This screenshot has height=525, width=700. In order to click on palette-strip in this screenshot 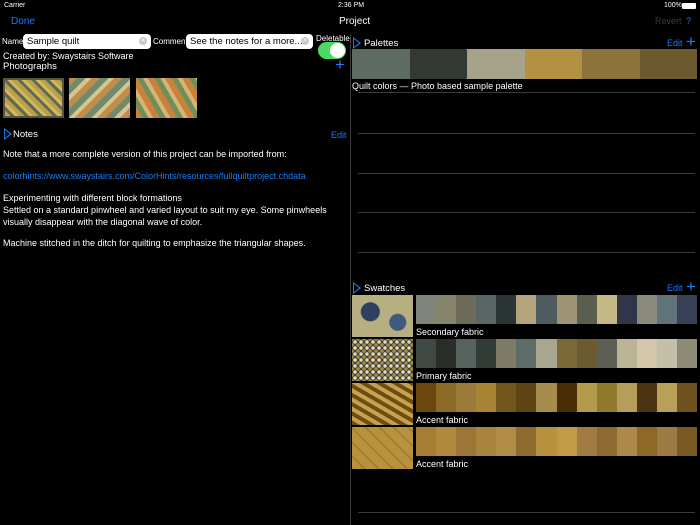, I will do `click(524, 64)`.